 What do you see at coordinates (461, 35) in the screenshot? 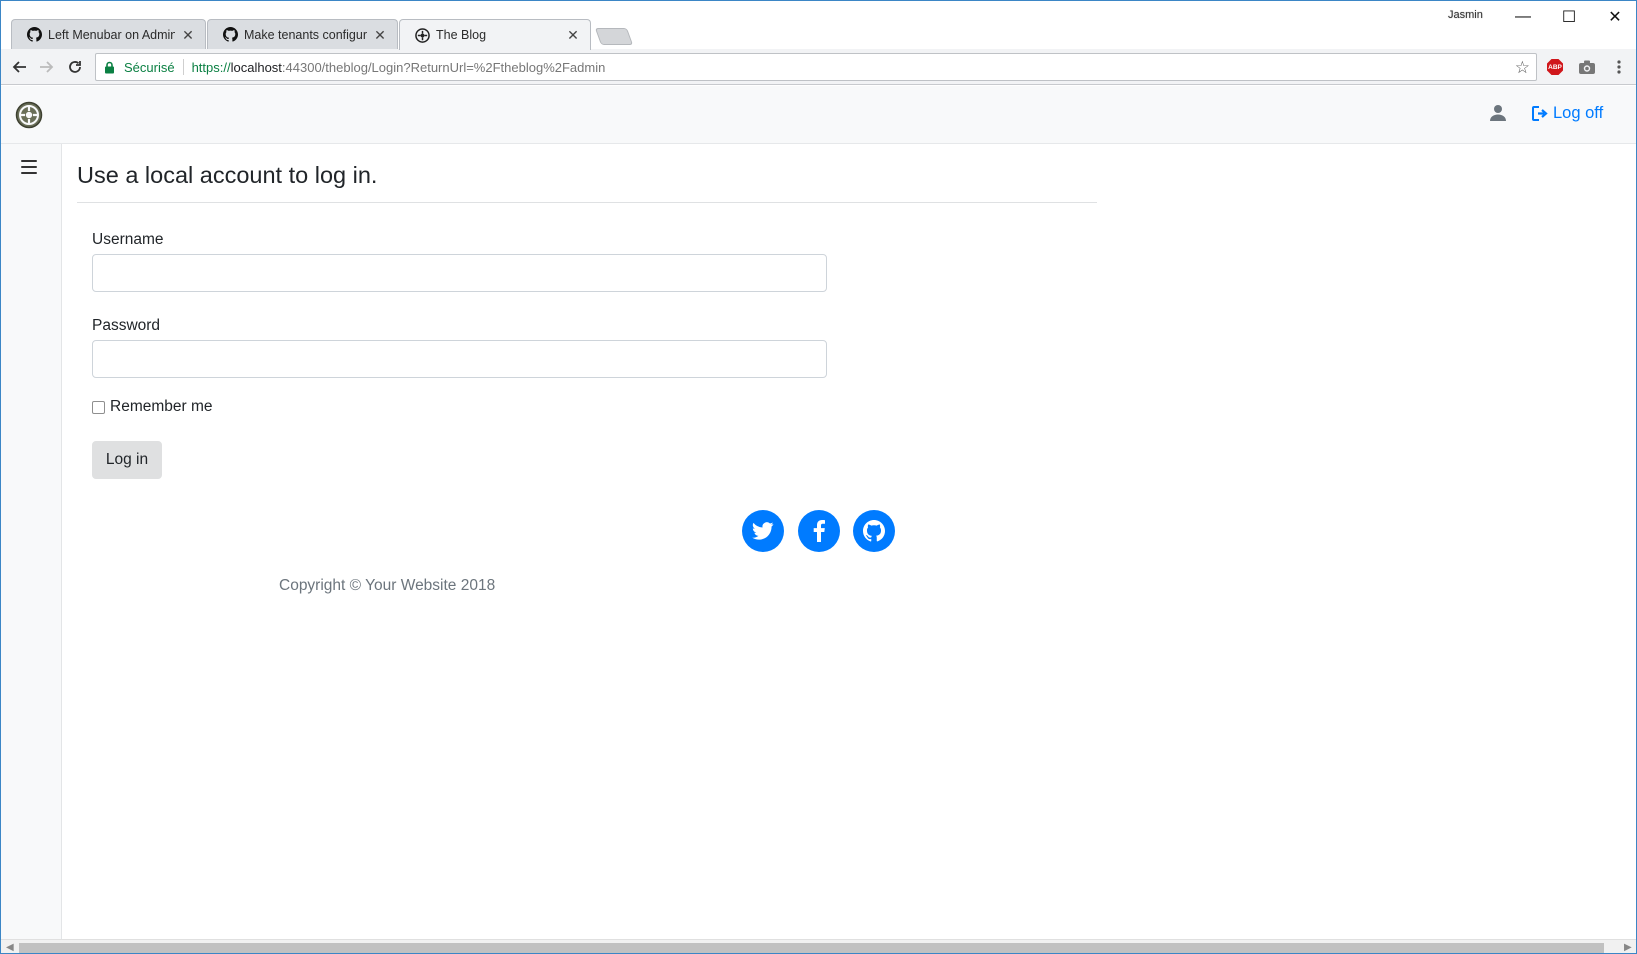
I see `tab-title: The Blog` at bounding box center [461, 35].